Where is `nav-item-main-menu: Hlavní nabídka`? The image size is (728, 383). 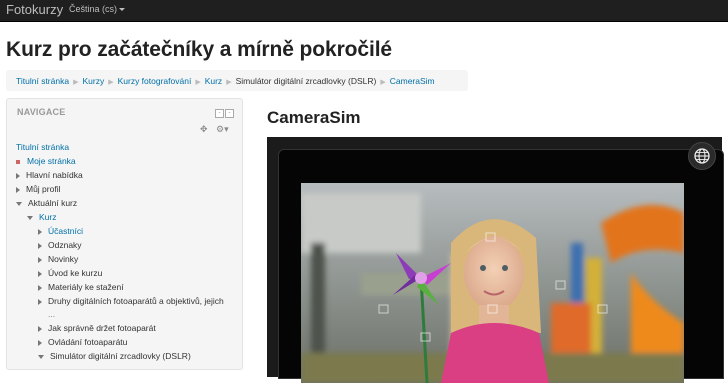
nav-item-main-menu: Hlavní nabídka is located at coordinates (49, 175).